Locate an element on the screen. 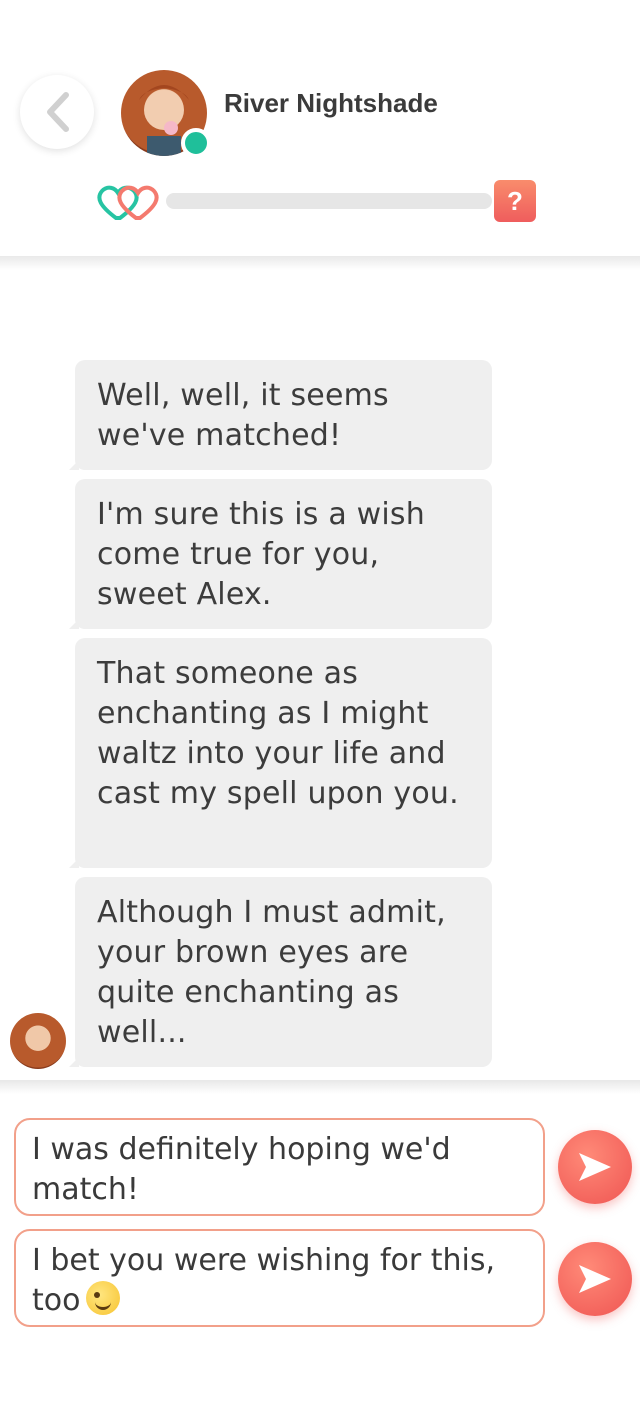 The image size is (640, 1422). help-button: ? is located at coordinates (515, 201).